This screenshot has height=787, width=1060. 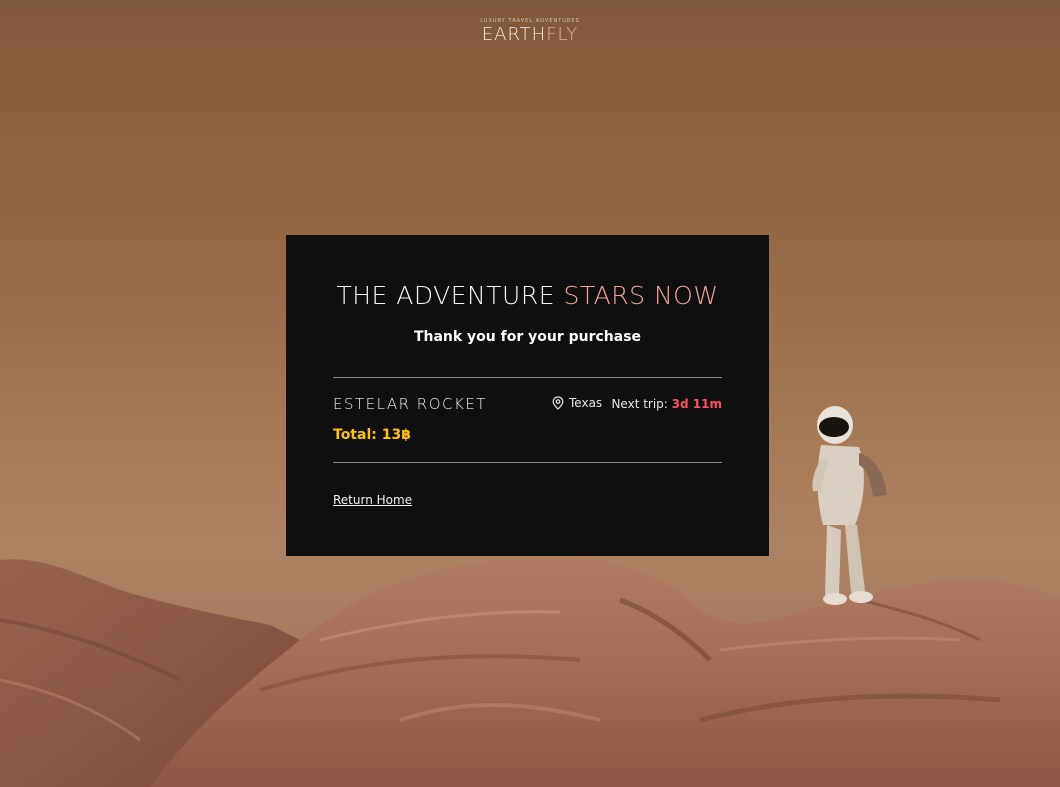 What do you see at coordinates (562, 34) in the screenshot?
I see `logo-word-fly: FLY` at bounding box center [562, 34].